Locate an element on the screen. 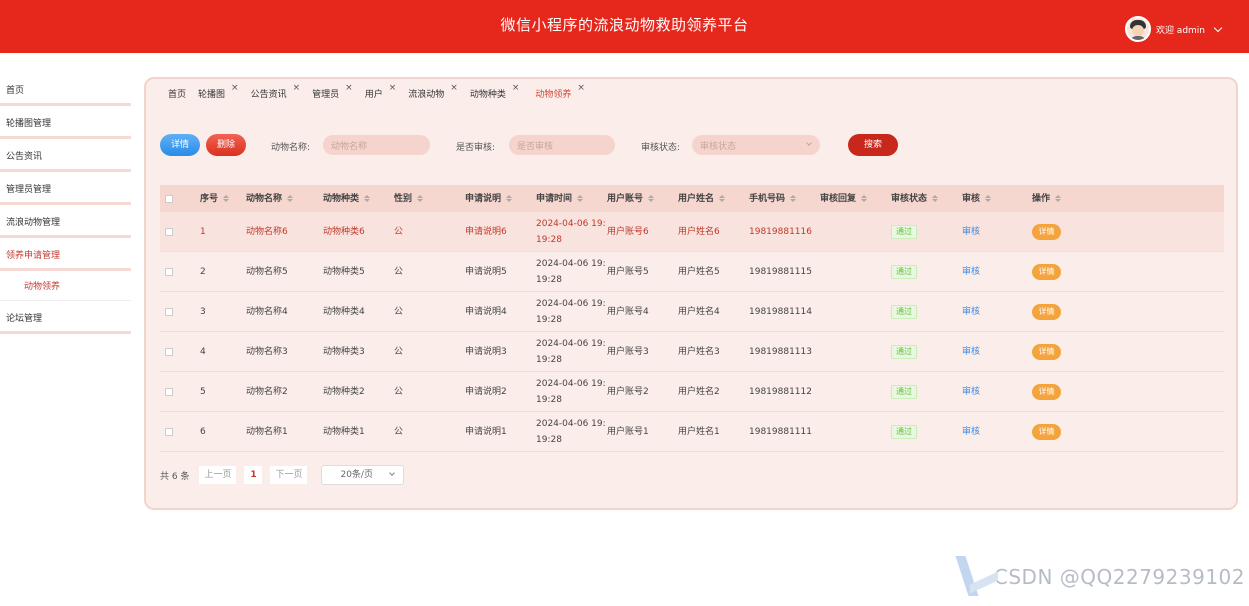 The height and width of the screenshot is (606, 1249). tab-news: 公告资讯 × is located at coordinates (276, 91).